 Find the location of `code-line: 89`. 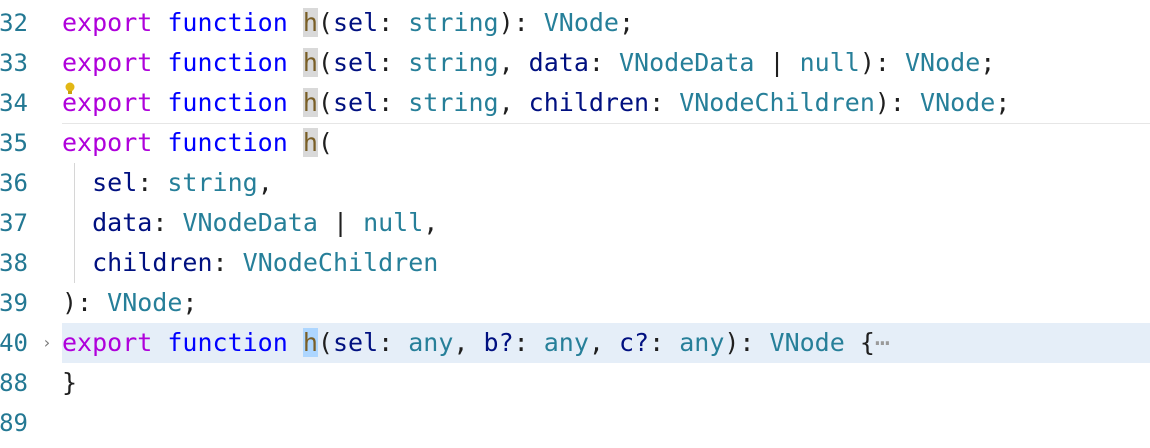

code-line: 89 is located at coordinates (575, 423).